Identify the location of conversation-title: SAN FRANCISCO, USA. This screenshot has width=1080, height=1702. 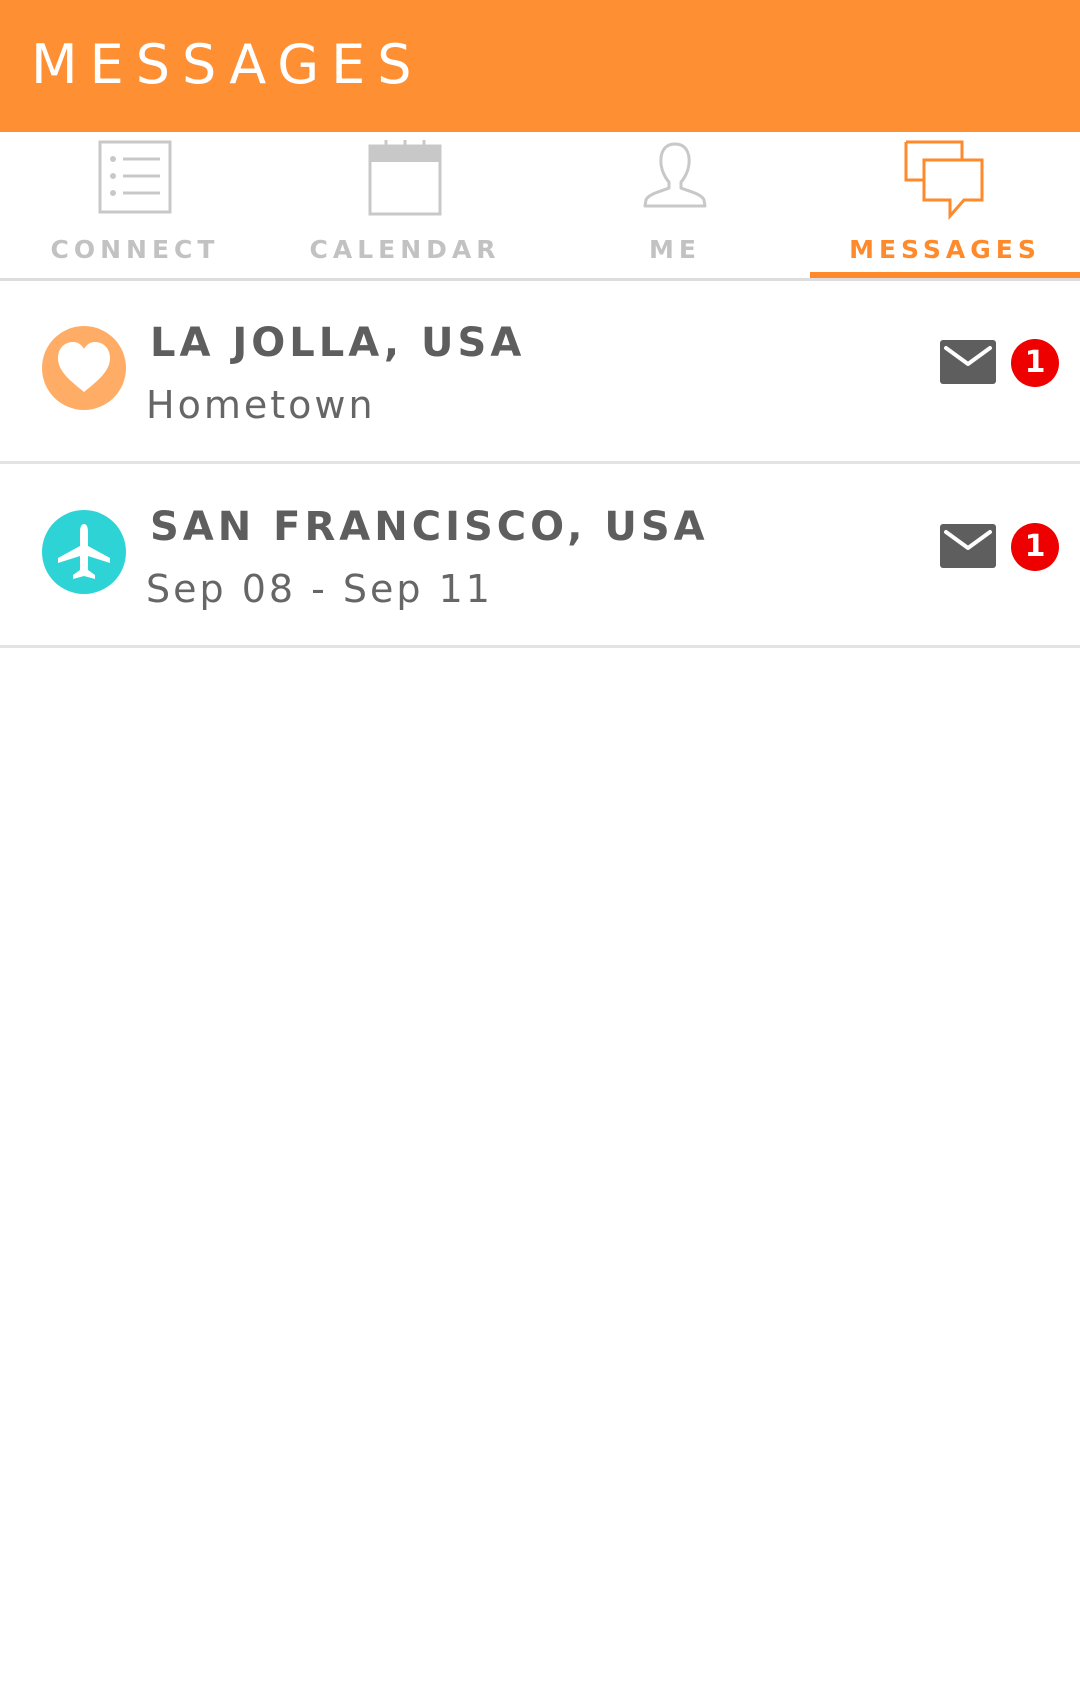
(429, 527).